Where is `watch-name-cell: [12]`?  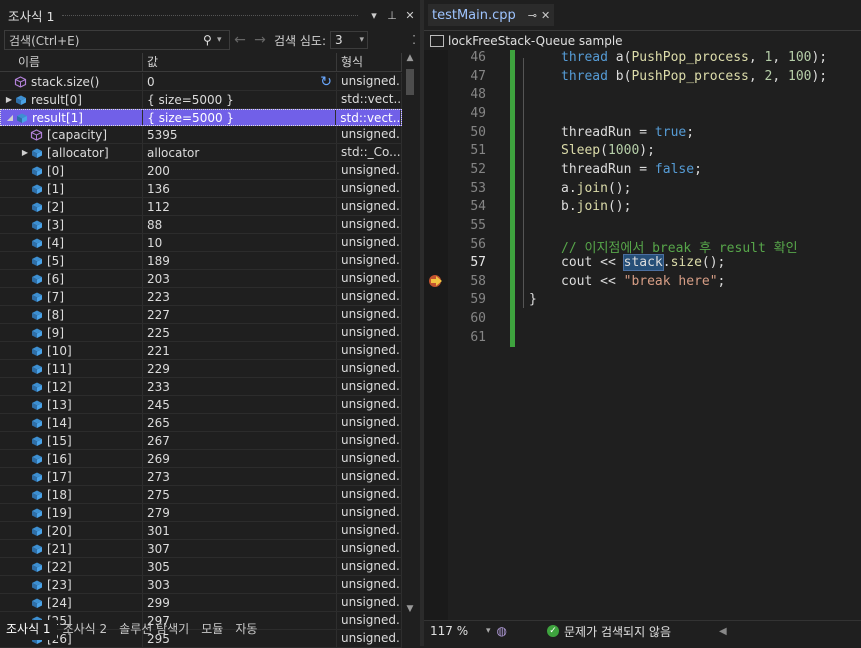
watch-name-cell: [12] is located at coordinates (71, 386).